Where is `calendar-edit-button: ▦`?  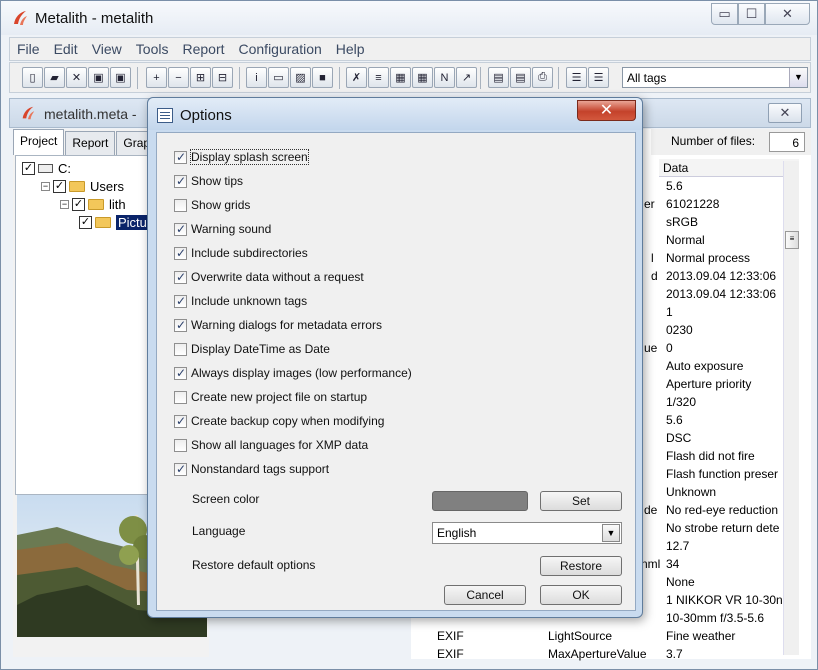
calendar-edit-button: ▦ is located at coordinates (422, 77).